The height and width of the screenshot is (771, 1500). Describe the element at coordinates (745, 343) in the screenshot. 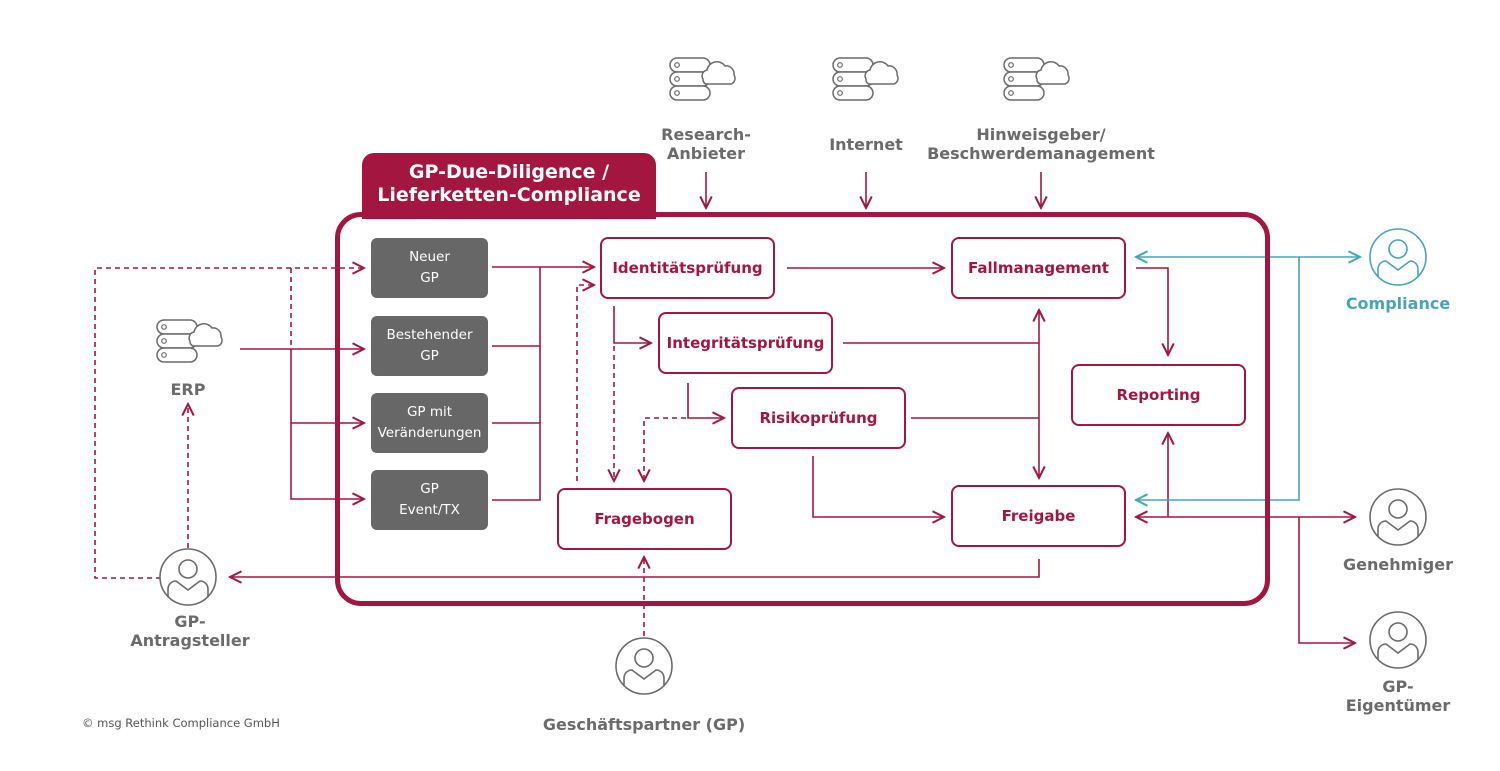

I see `step-integritaetspruefung: Integritätsprüfung` at that location.